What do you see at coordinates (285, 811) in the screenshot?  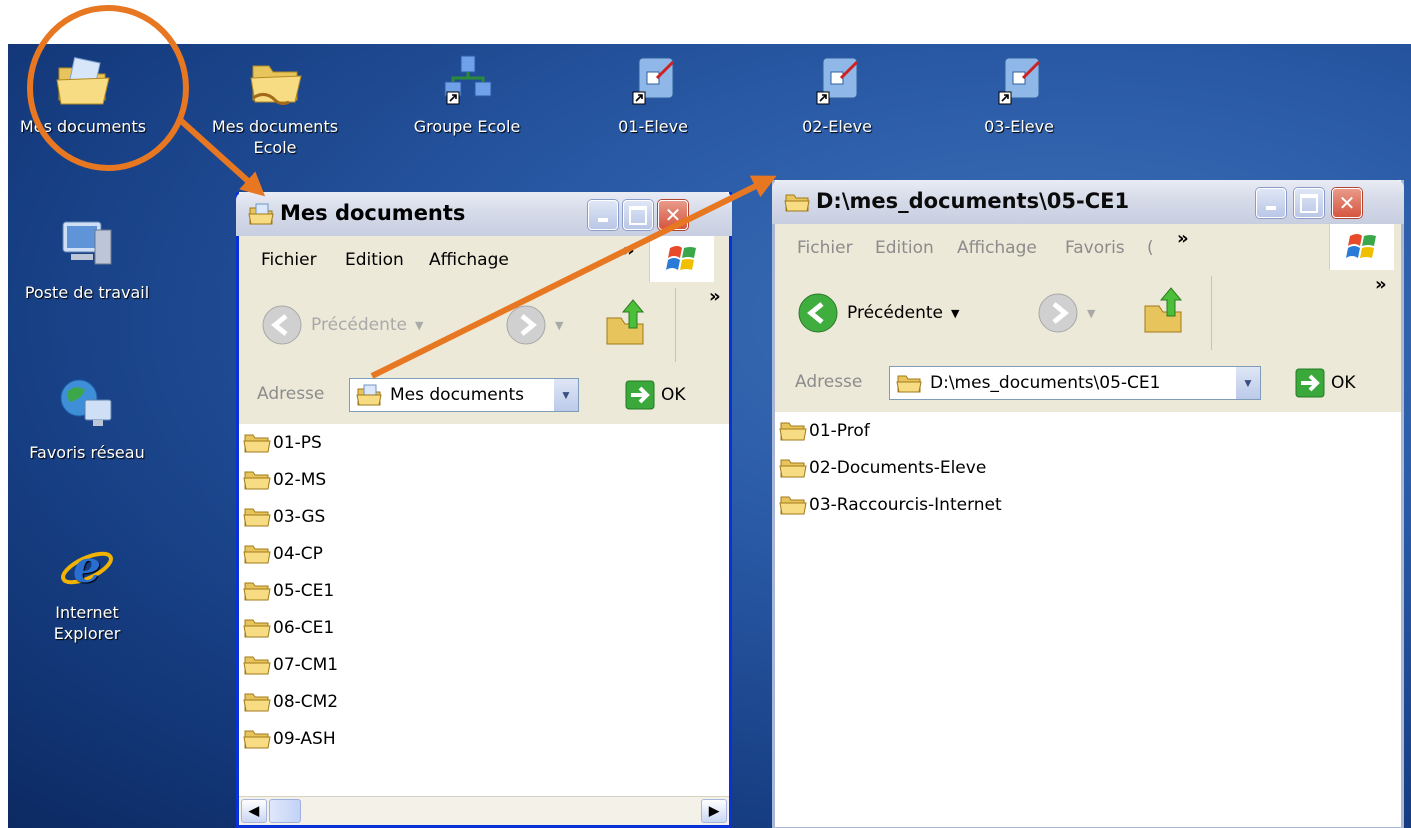 I see `scroll-thumb` at bounding box center [285, 811].